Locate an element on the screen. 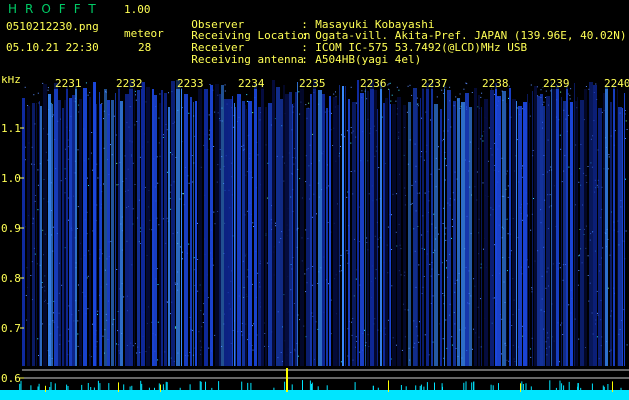 This screenshot has height=400, width=629. y-tick-label: 1.1 is located at coordinates (11, 128).